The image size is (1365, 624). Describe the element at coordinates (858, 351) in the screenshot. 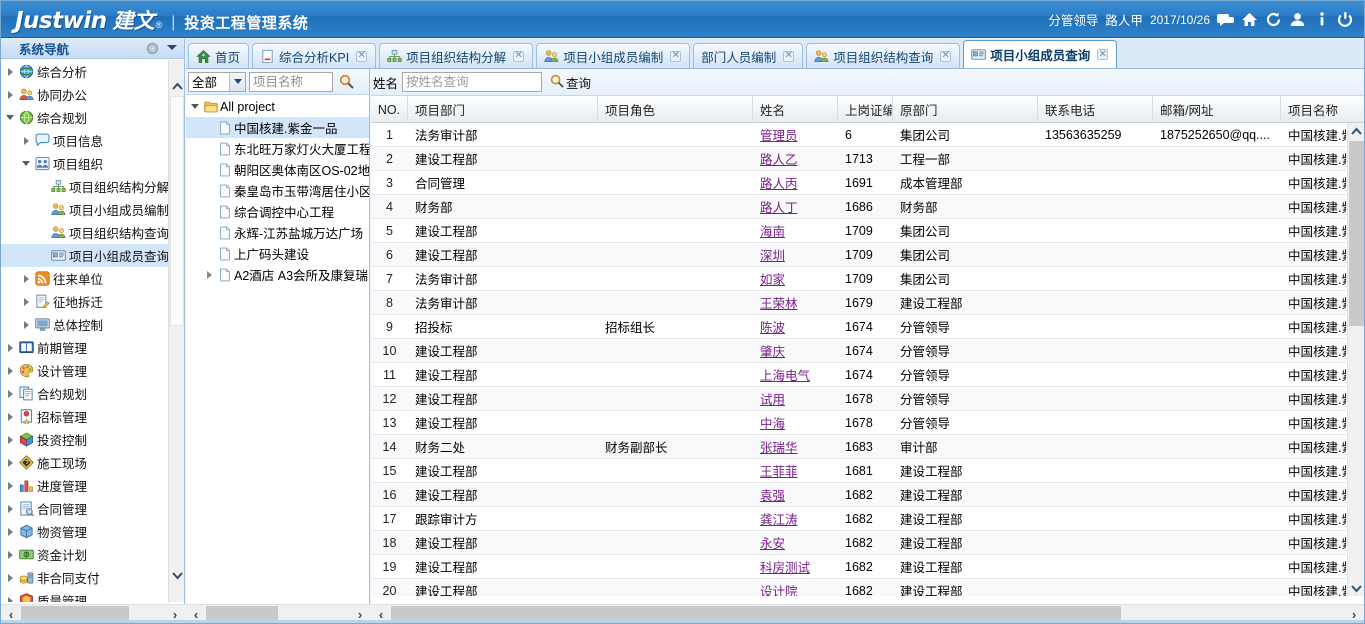

I see `table-row: 10 建设工程部 肇庆 1674 分管领导 中国核建.紫金一品` at that location.